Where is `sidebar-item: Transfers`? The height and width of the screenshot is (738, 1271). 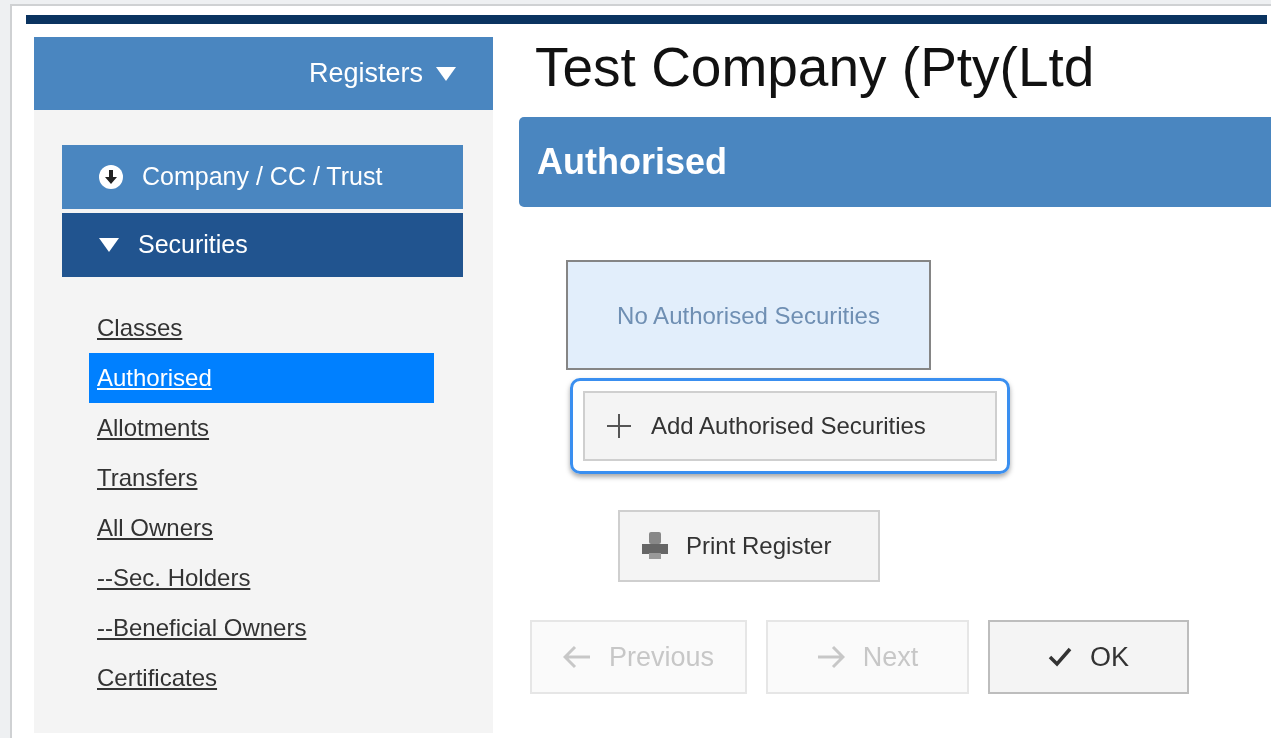
sidebar-item: Transfers is located at coordinates (261, 478).